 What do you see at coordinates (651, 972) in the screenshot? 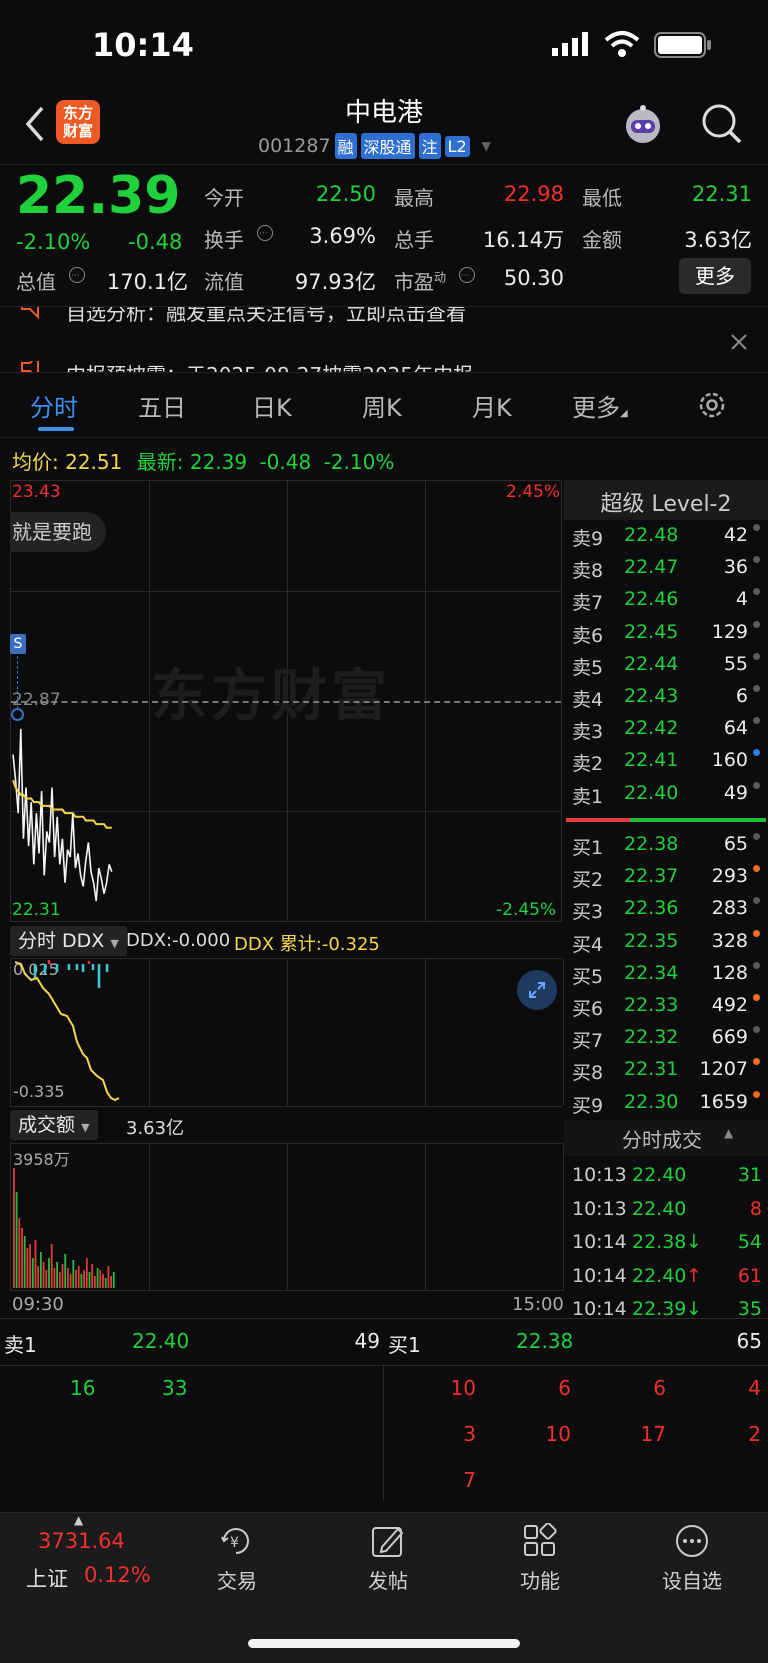
I see `bid-price: 22.34` at bounding box center [651, 972].